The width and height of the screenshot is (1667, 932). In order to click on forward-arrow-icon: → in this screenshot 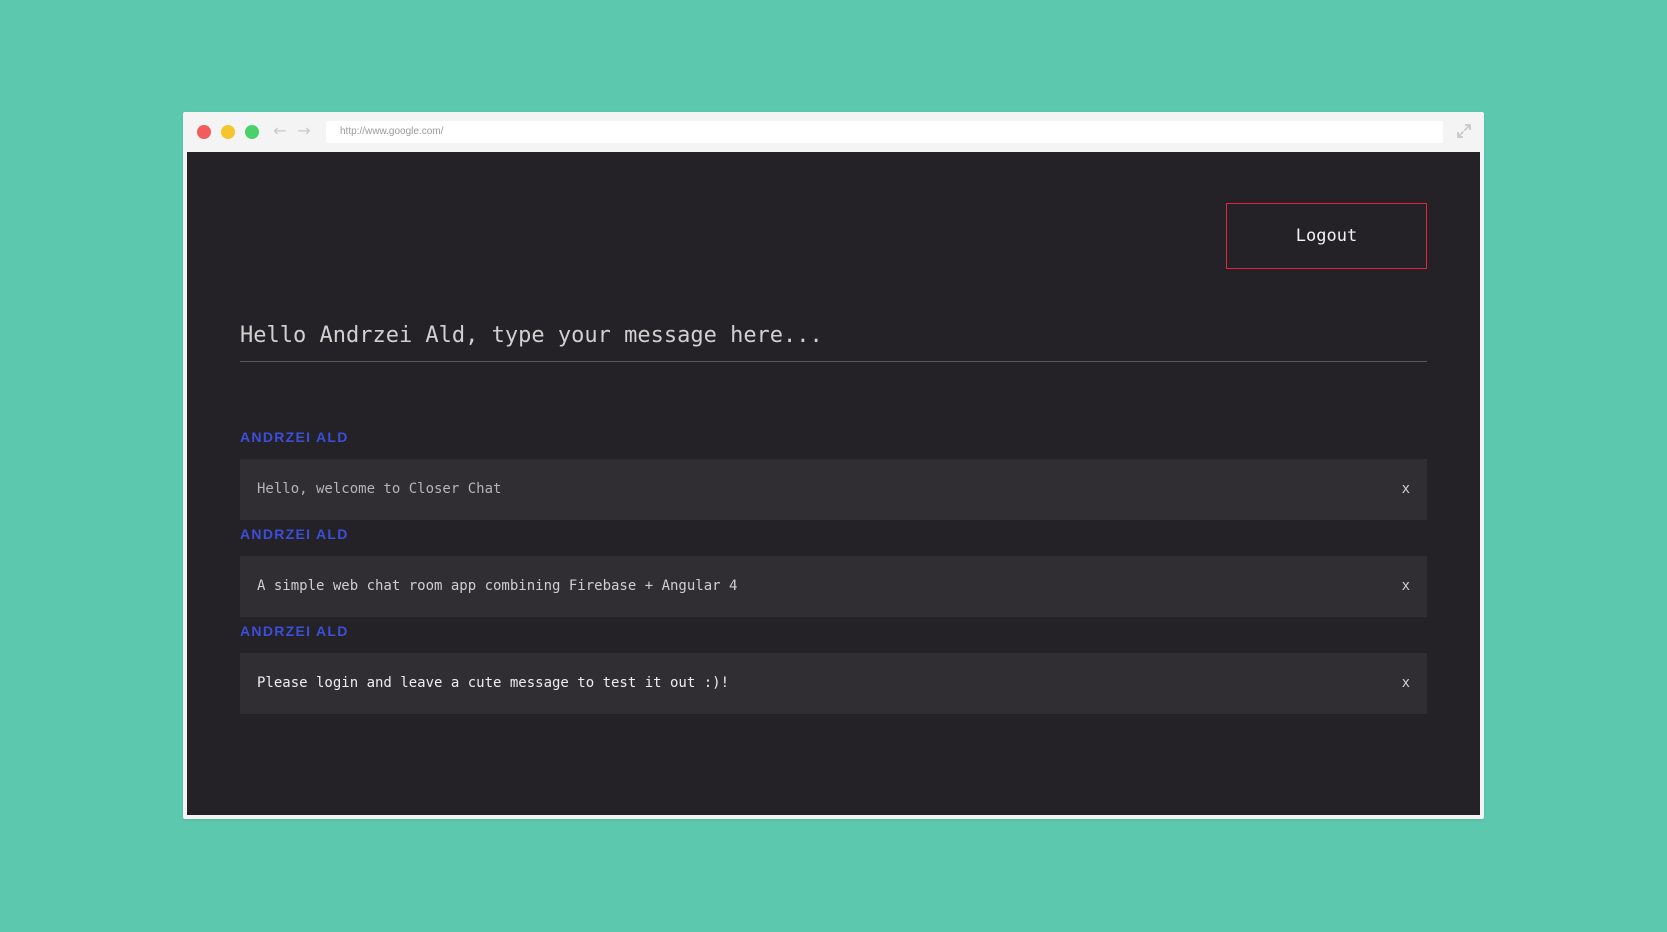, I will do `click(304, 131)`.